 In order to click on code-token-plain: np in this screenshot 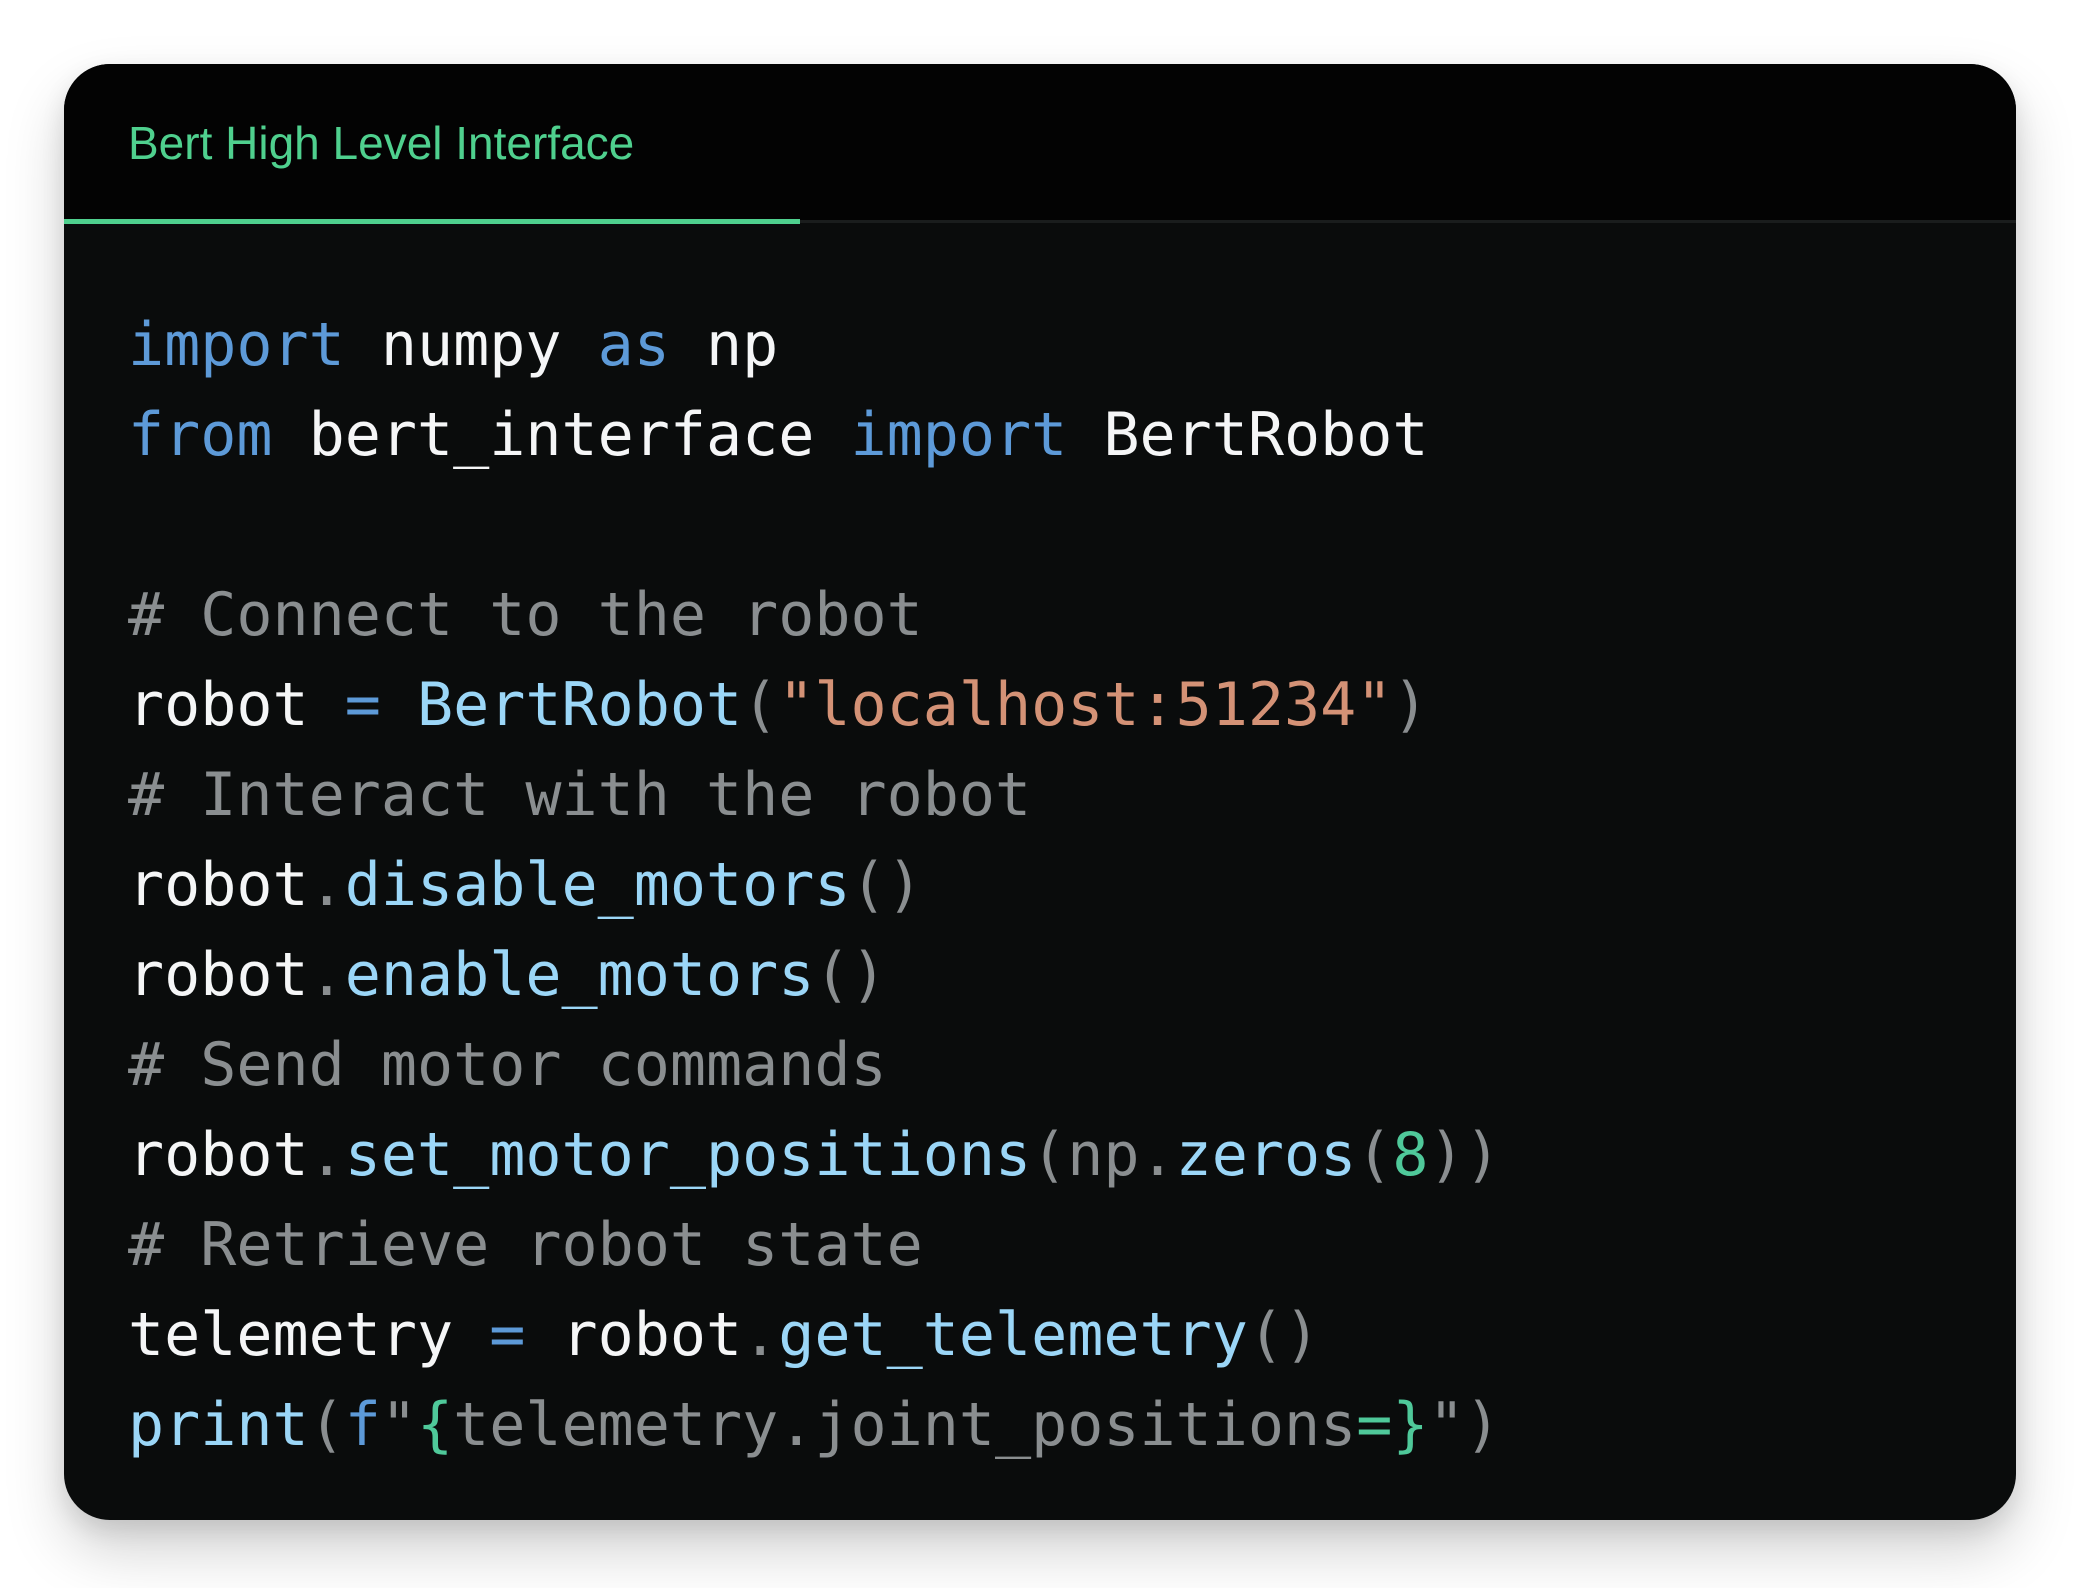, I will do `click(724, 345)`.